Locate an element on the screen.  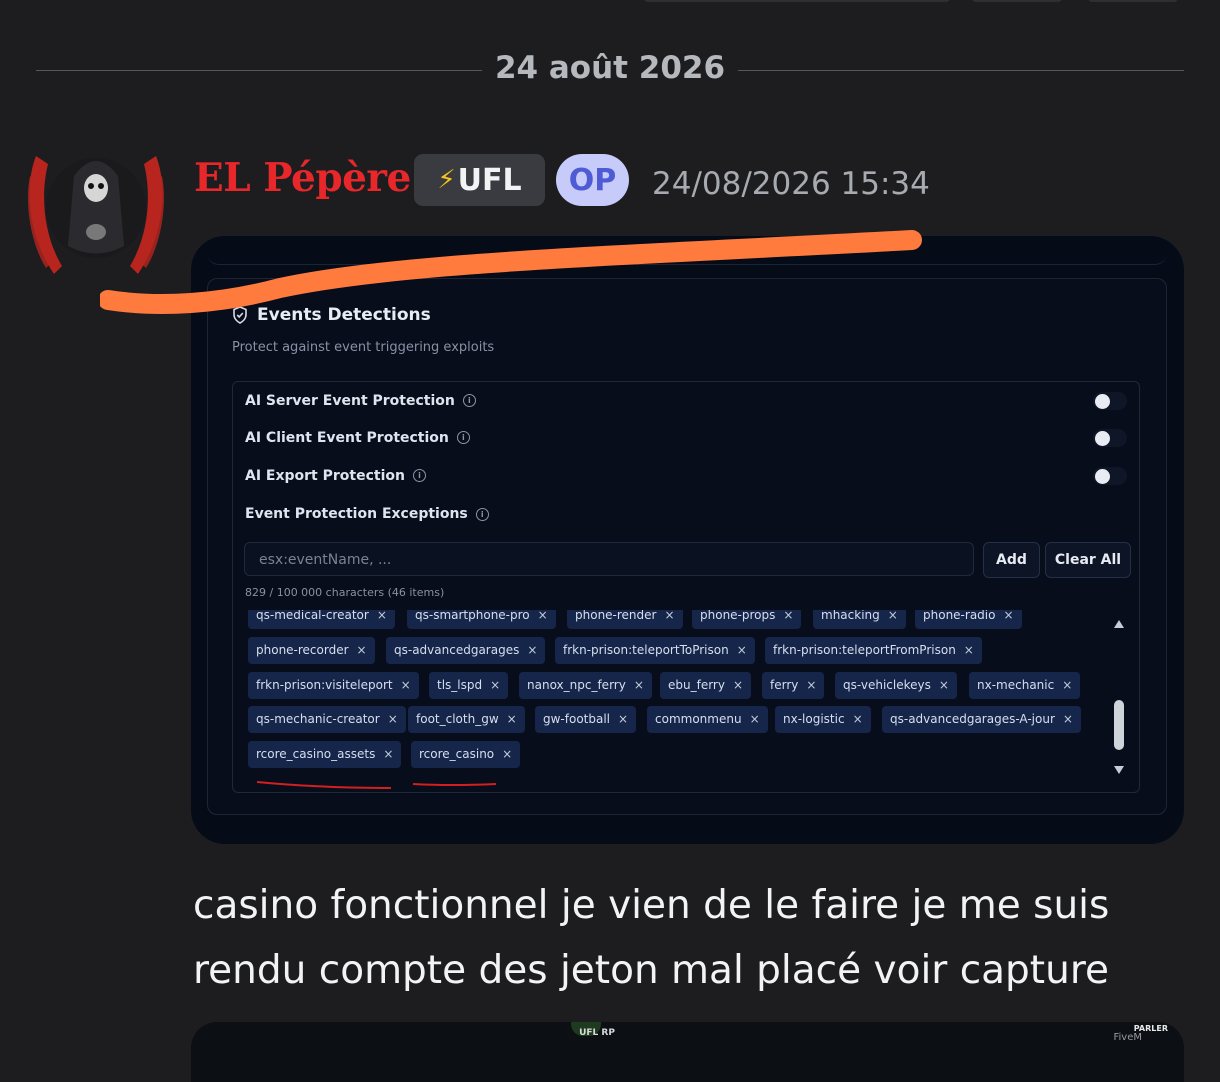
date-divider-right is located at coordinates (961, 70).